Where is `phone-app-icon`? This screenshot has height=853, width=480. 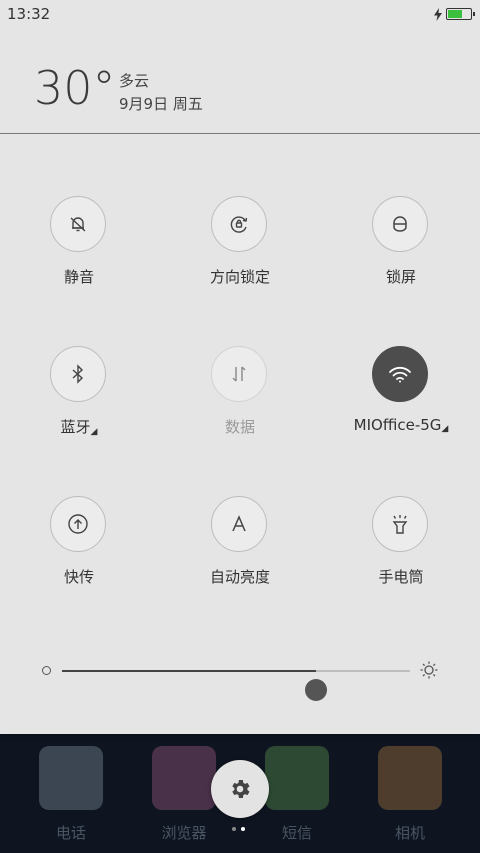
phone-app-icon is located at coordinates (71, 778).